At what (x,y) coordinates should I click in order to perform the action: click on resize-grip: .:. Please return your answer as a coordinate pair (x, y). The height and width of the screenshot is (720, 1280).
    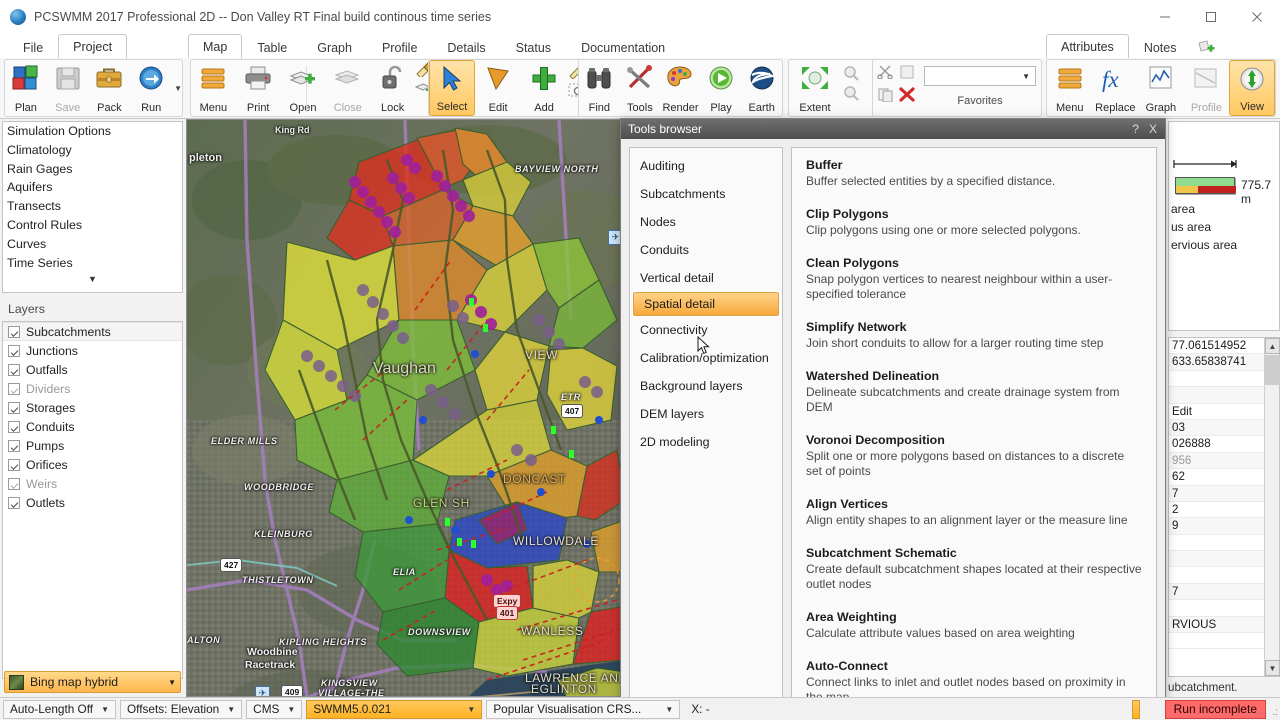
    Looking at the image, I should click on (1275, 712).